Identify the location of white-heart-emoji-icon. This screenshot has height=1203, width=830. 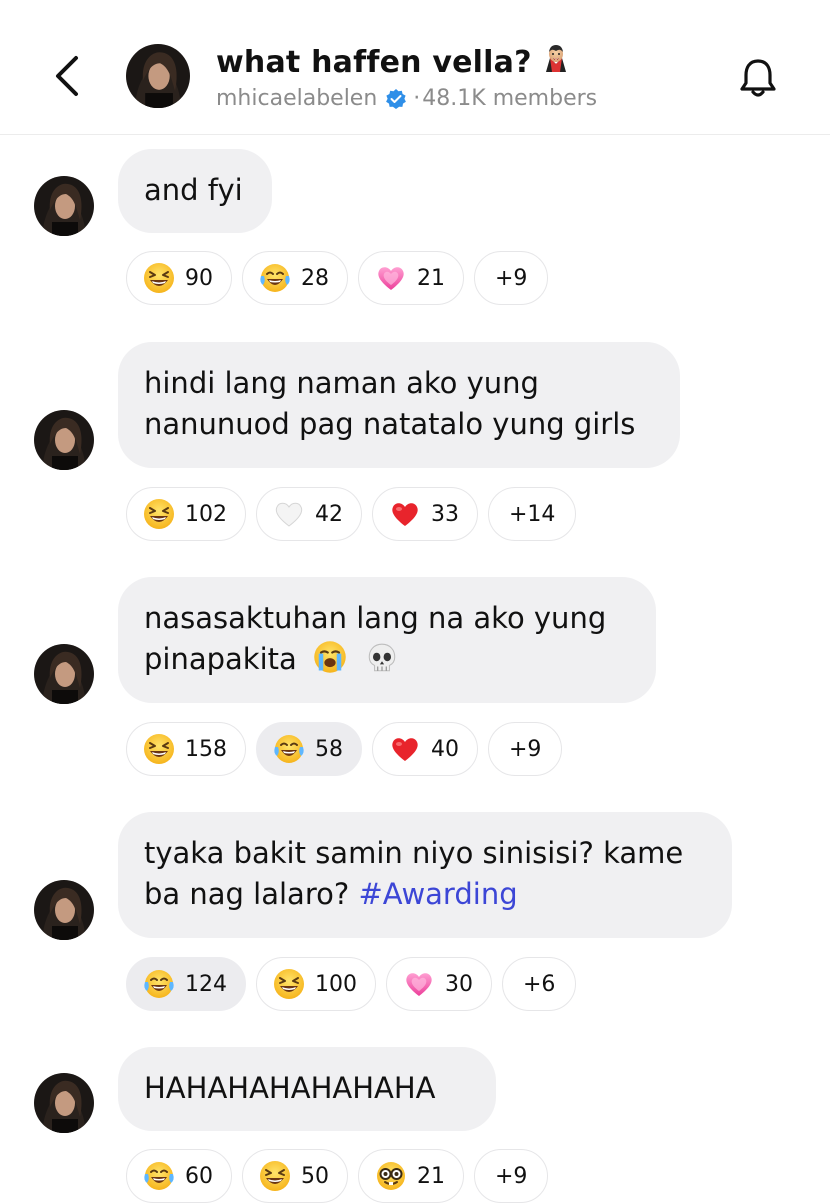
(289, 514).